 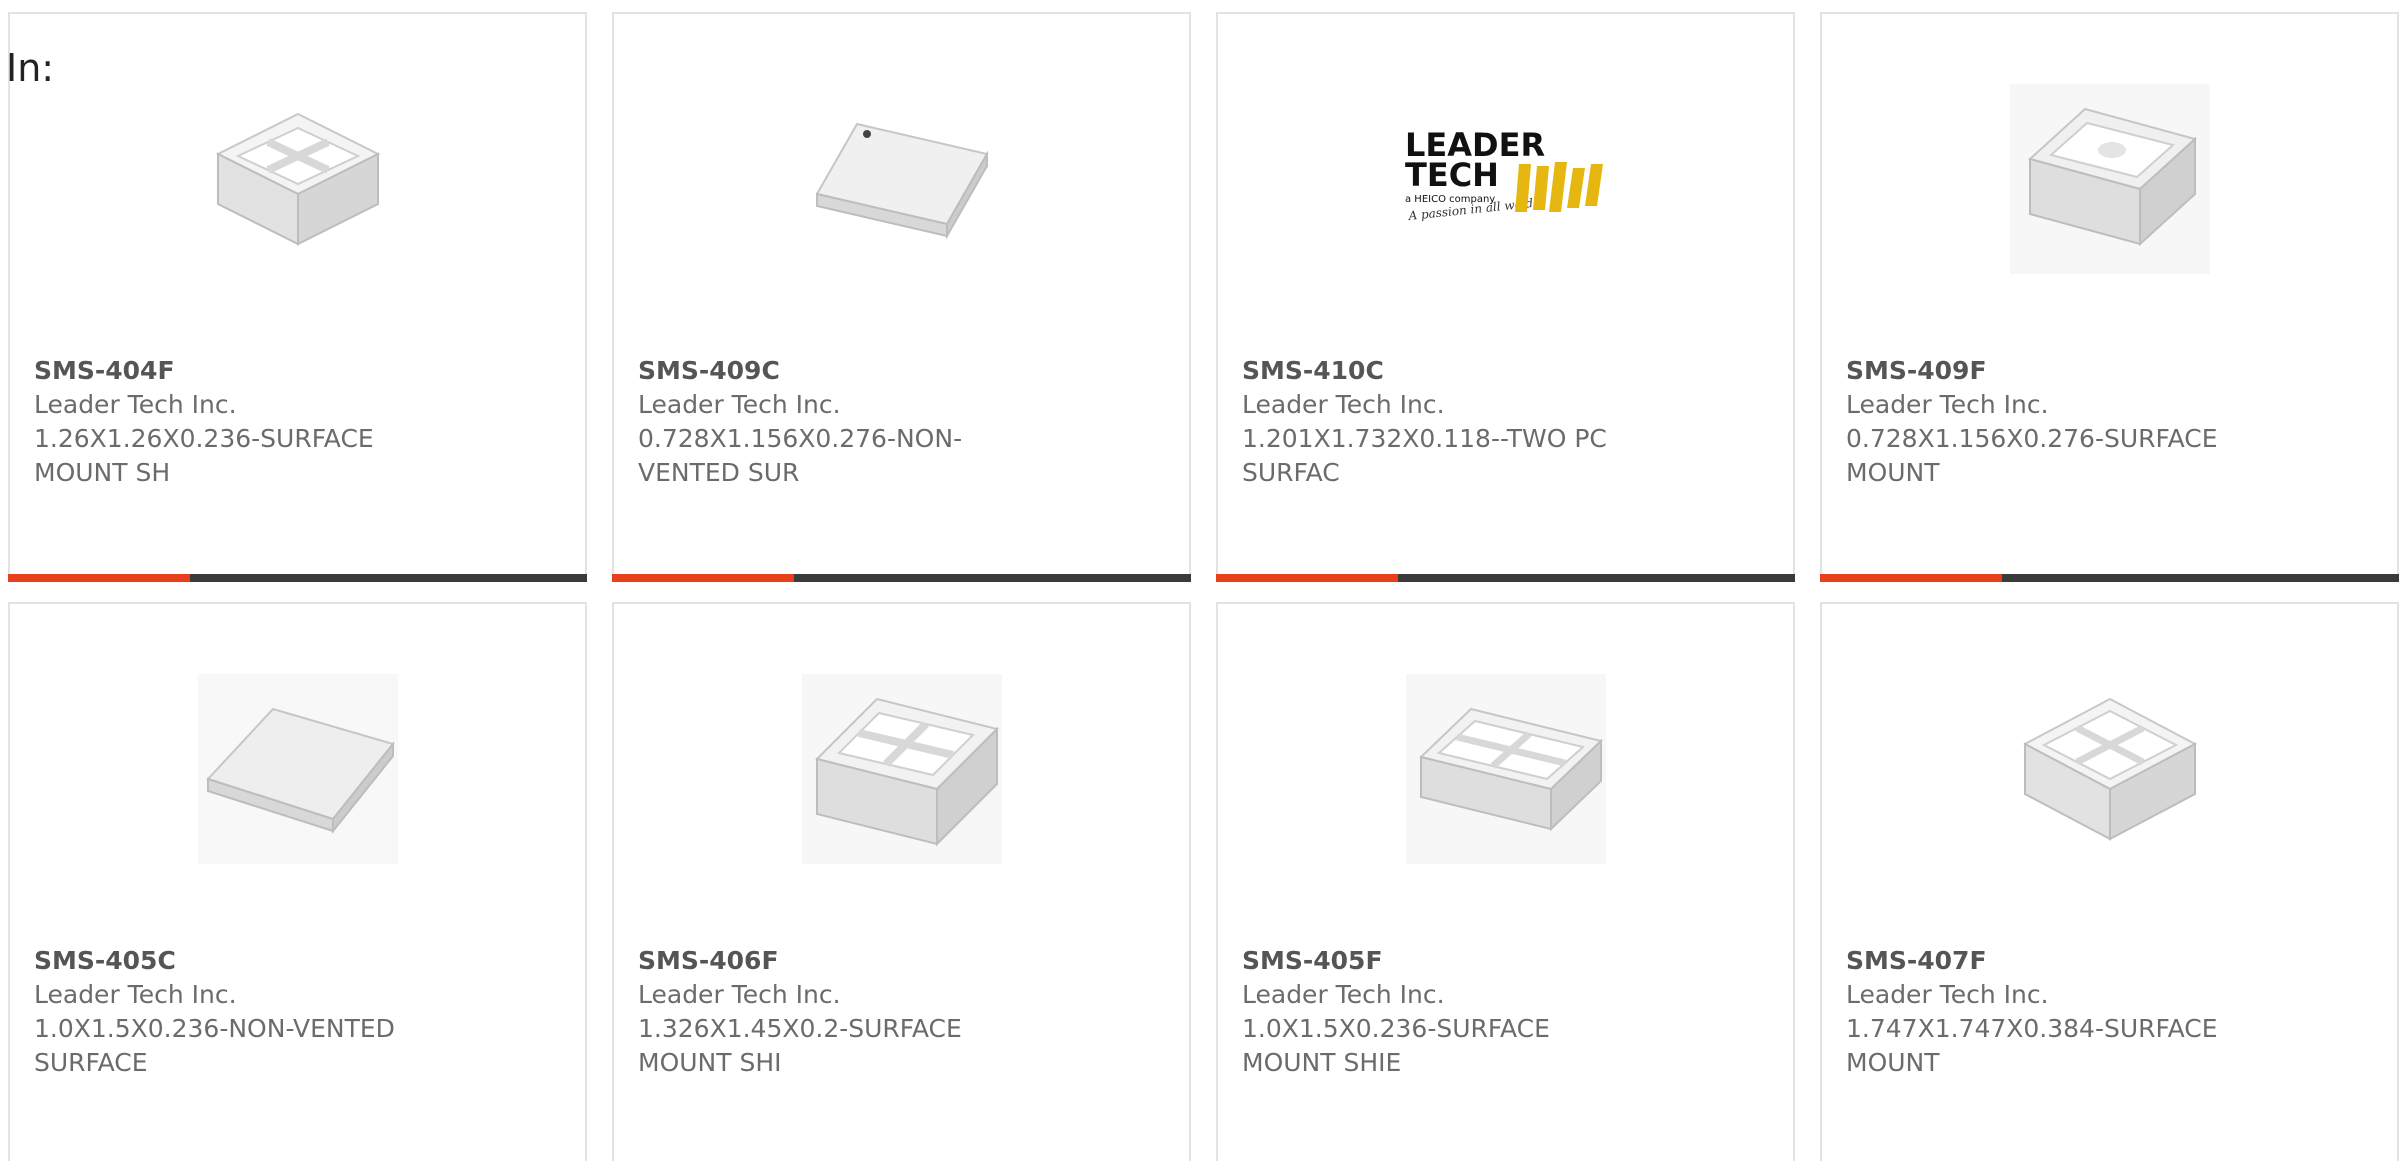 I want to click on part-number: SMS-405C, so click(x=297, y=961).